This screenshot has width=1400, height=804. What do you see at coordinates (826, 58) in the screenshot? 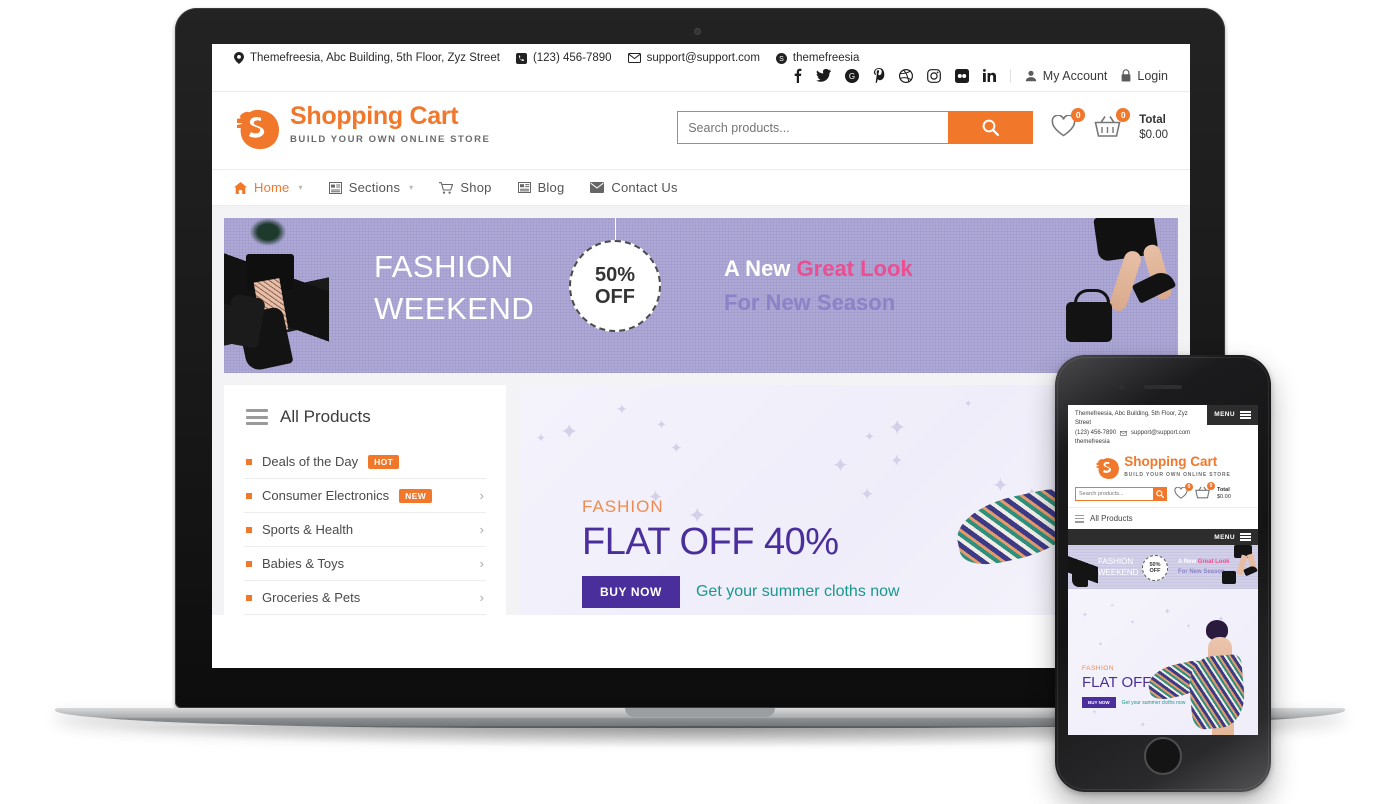
I see `skype-text: themefreesia` at bounding box center [826, 58].